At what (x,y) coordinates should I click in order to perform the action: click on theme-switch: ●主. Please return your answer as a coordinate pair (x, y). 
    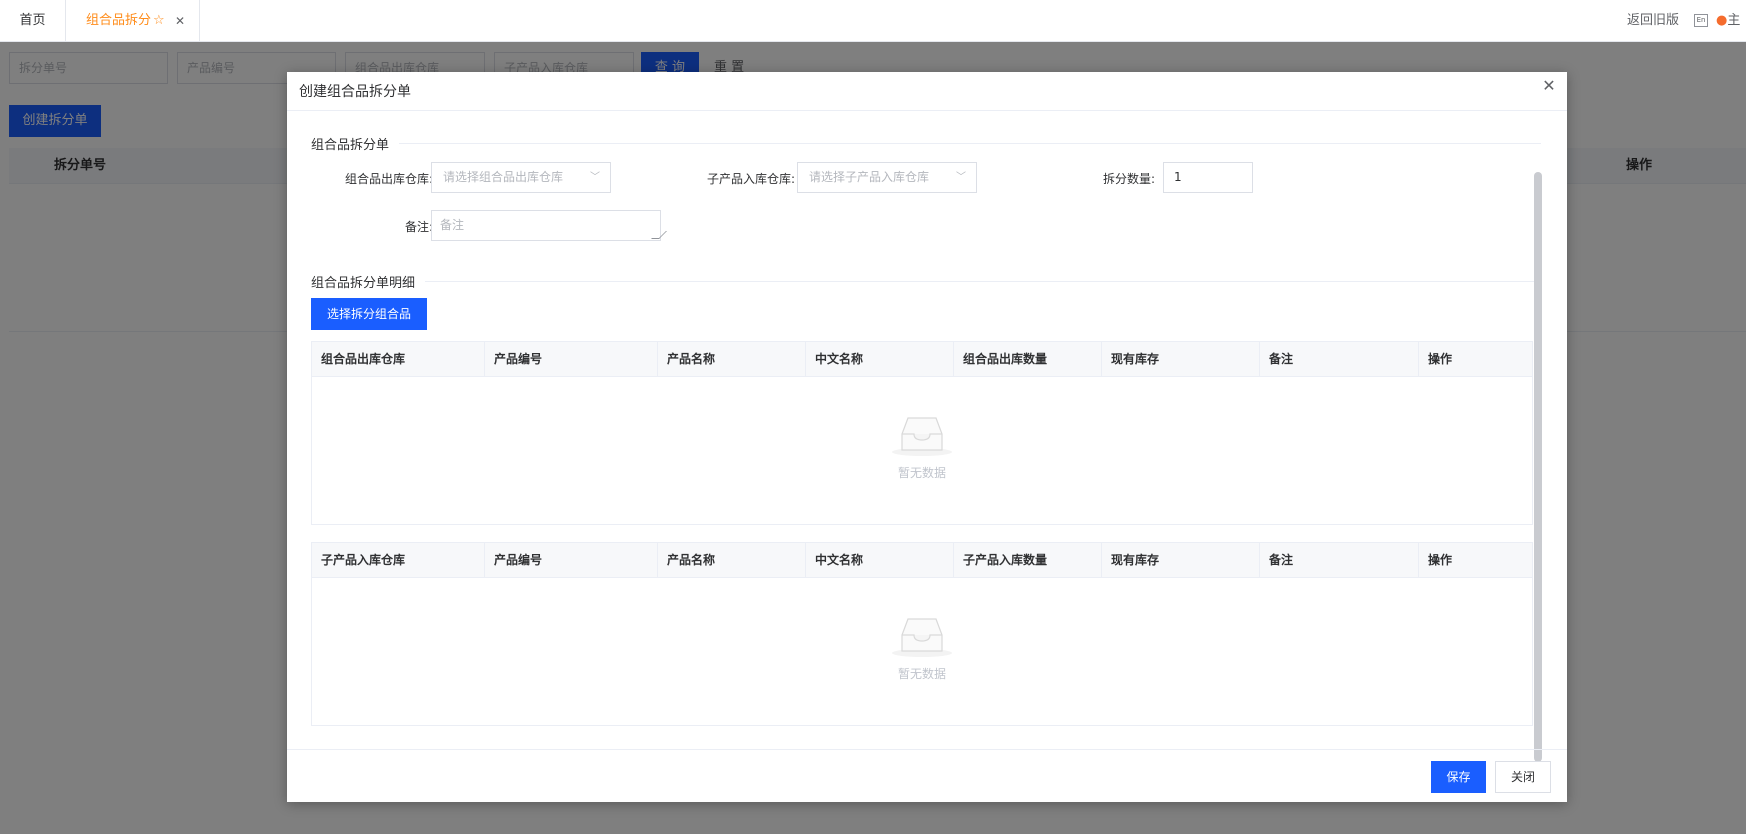
    Looking at the image, I should click on (1731, 21).